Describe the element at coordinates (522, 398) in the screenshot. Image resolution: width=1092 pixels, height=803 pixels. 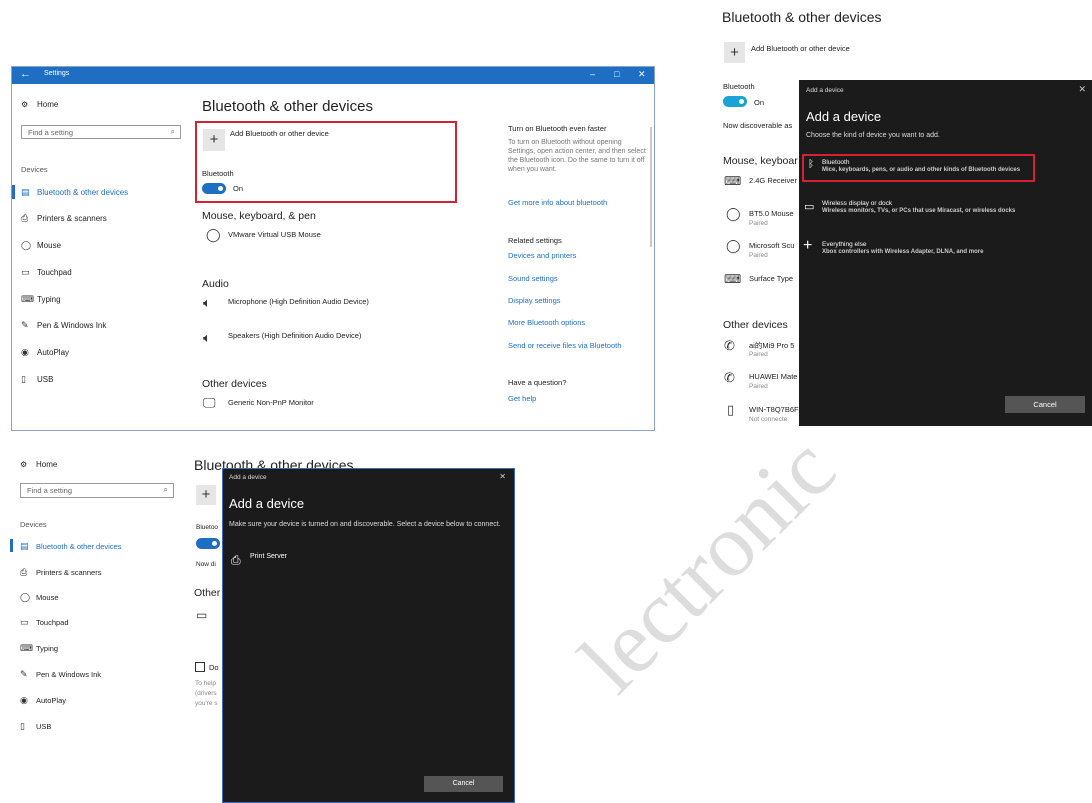
I see `link-get-help: Get help` at that location.